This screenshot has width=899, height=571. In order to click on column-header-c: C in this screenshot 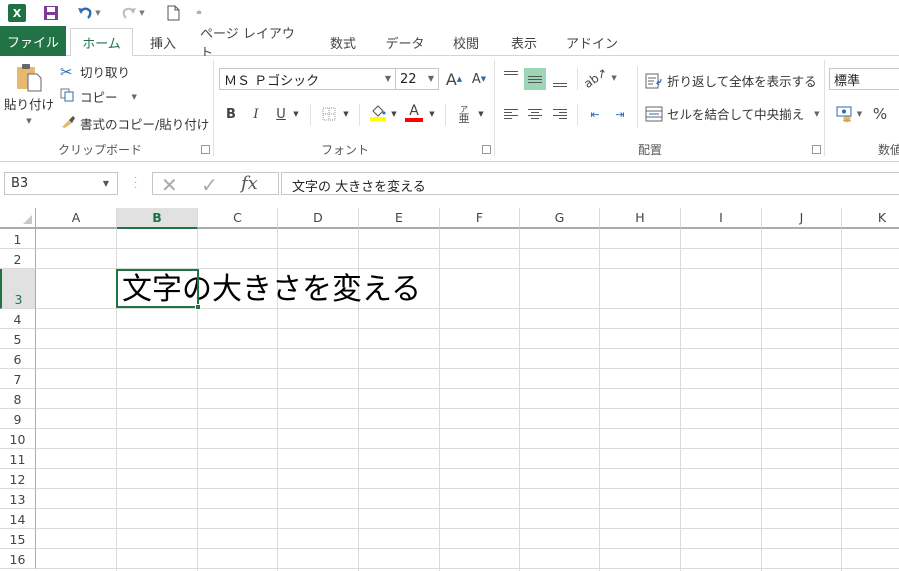, I will do `click(238, 218)`.